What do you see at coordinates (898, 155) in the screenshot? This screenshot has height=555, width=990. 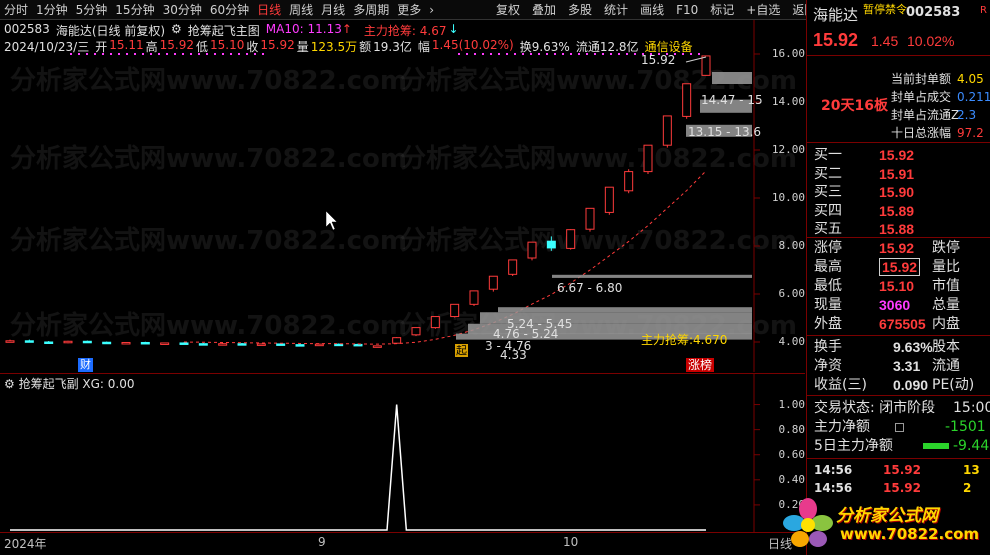 I see `order-book-row: 买一 15.92` at bounding box center [898, 155].